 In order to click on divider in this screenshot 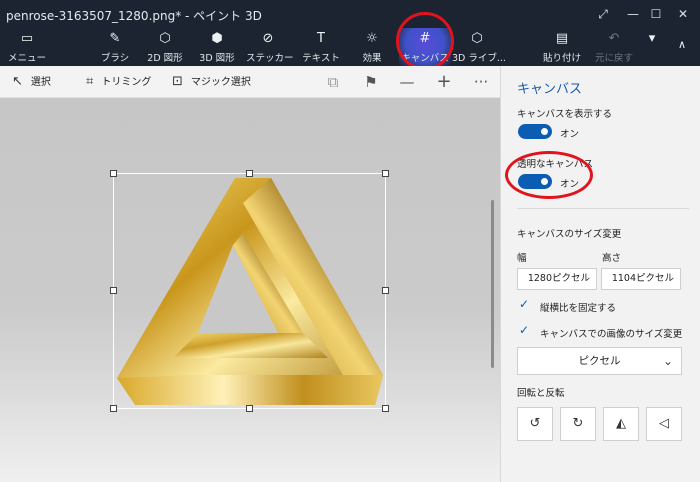, I will do `click(603, 208)`.